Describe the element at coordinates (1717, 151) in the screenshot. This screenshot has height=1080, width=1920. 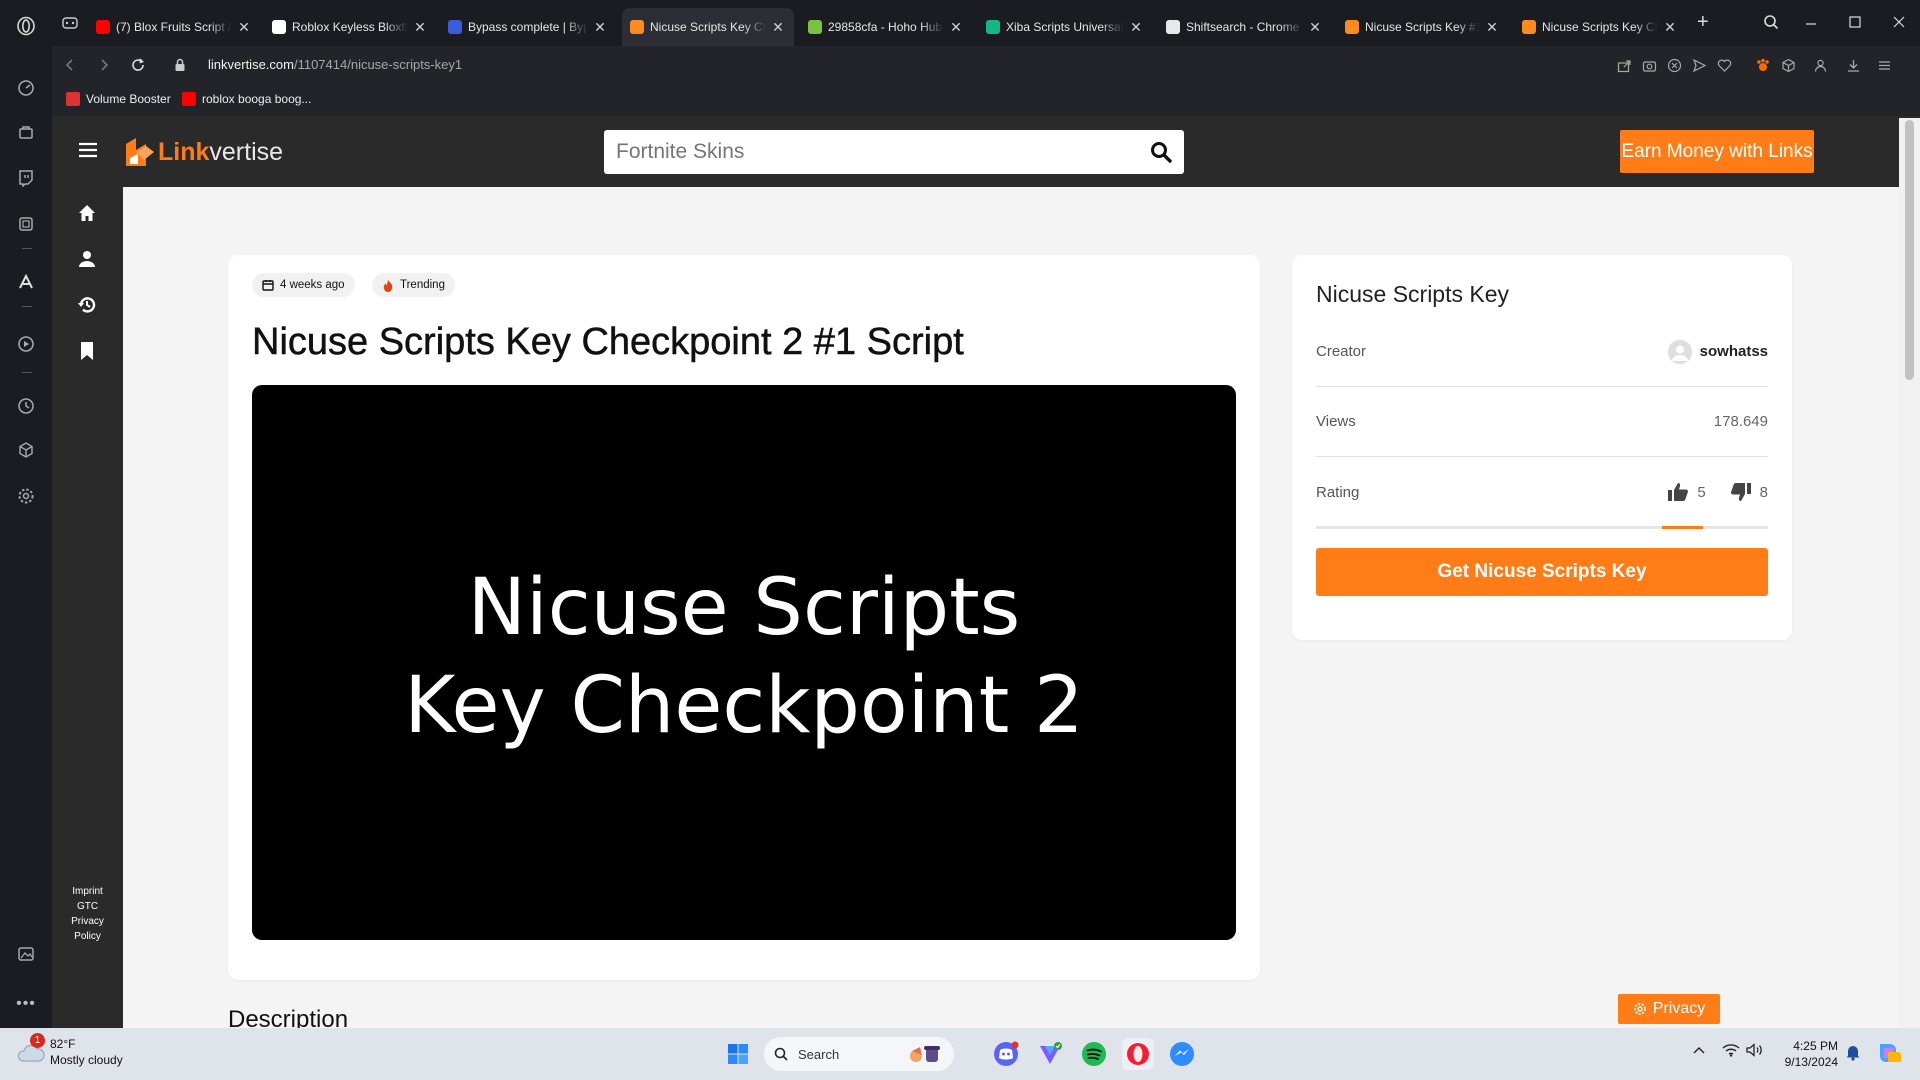
I see `earn-money-button: Earn Money with Links` at that location.